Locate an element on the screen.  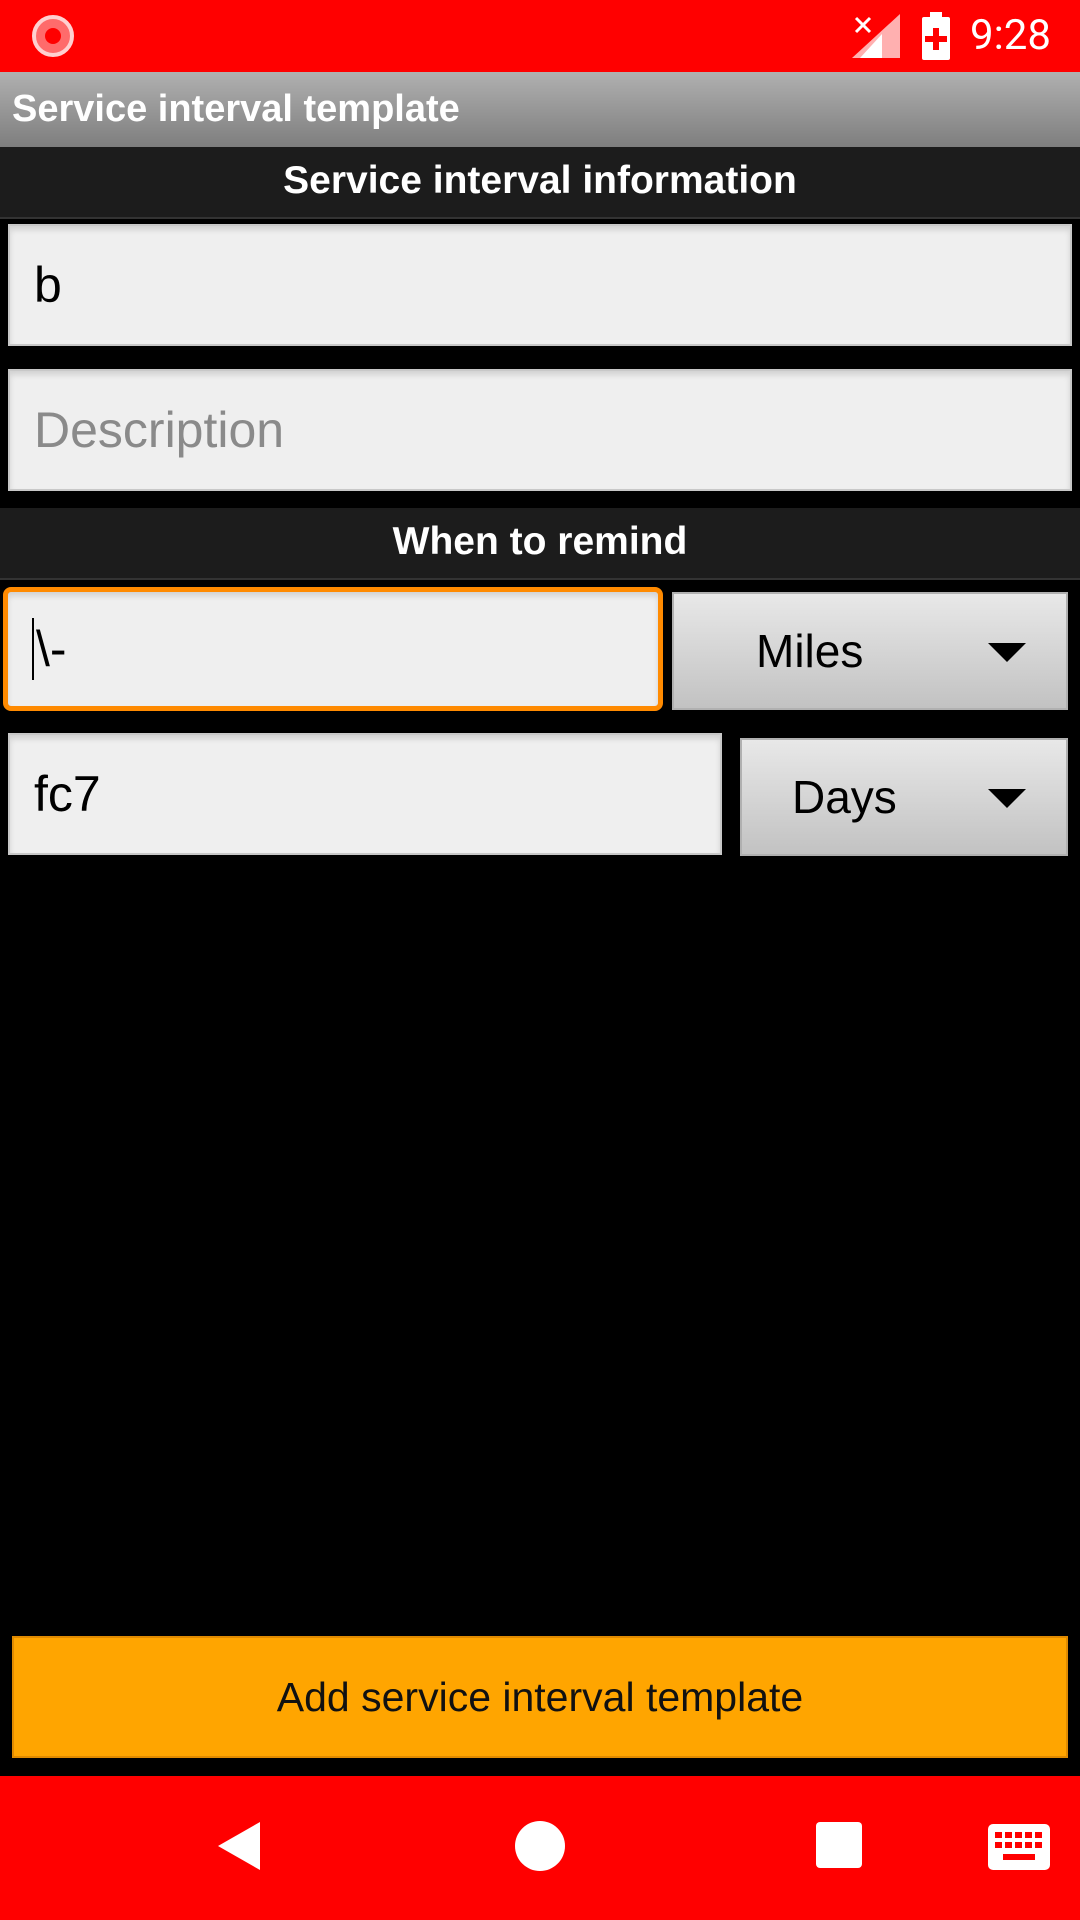
add-template-button: Add service interval template is located at coordinates (540, 1697).